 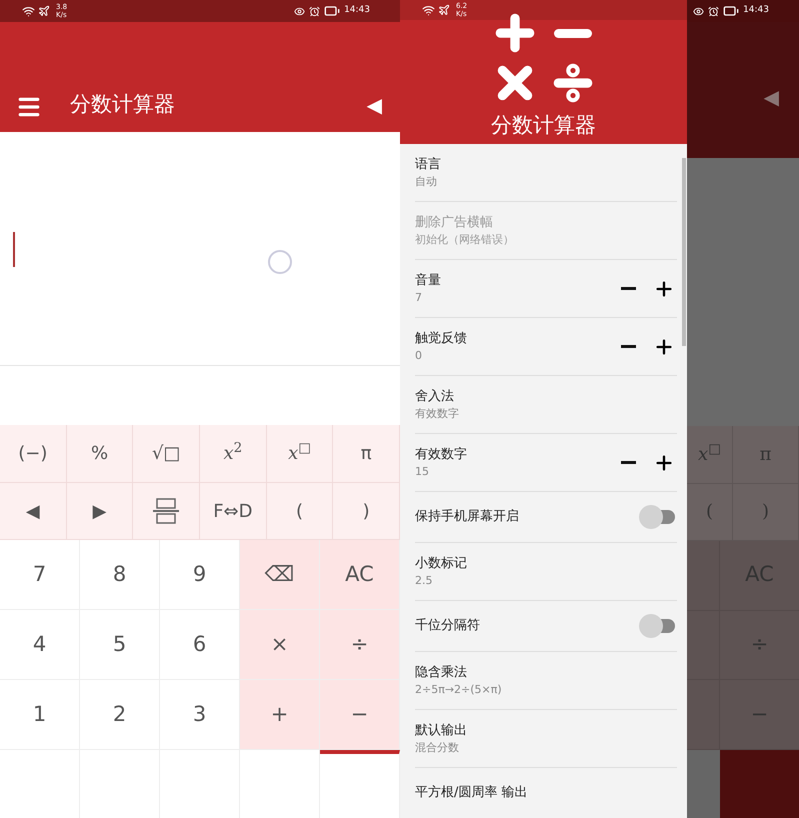 What do you see at coordinates (28, 11) in the screenshot?
I see `wifi-icon` at bounding box center [28, 11].